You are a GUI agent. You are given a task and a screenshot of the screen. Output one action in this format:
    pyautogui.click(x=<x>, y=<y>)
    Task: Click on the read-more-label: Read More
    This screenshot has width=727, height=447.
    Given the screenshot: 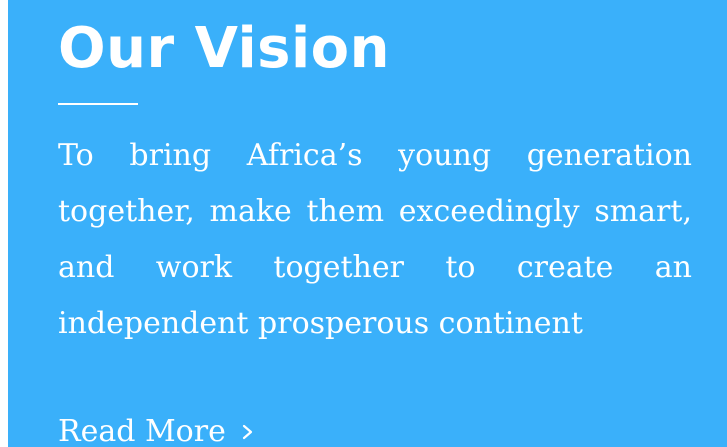 What is the action you would take?
    pyautogui.click(x=142, y=430)
    